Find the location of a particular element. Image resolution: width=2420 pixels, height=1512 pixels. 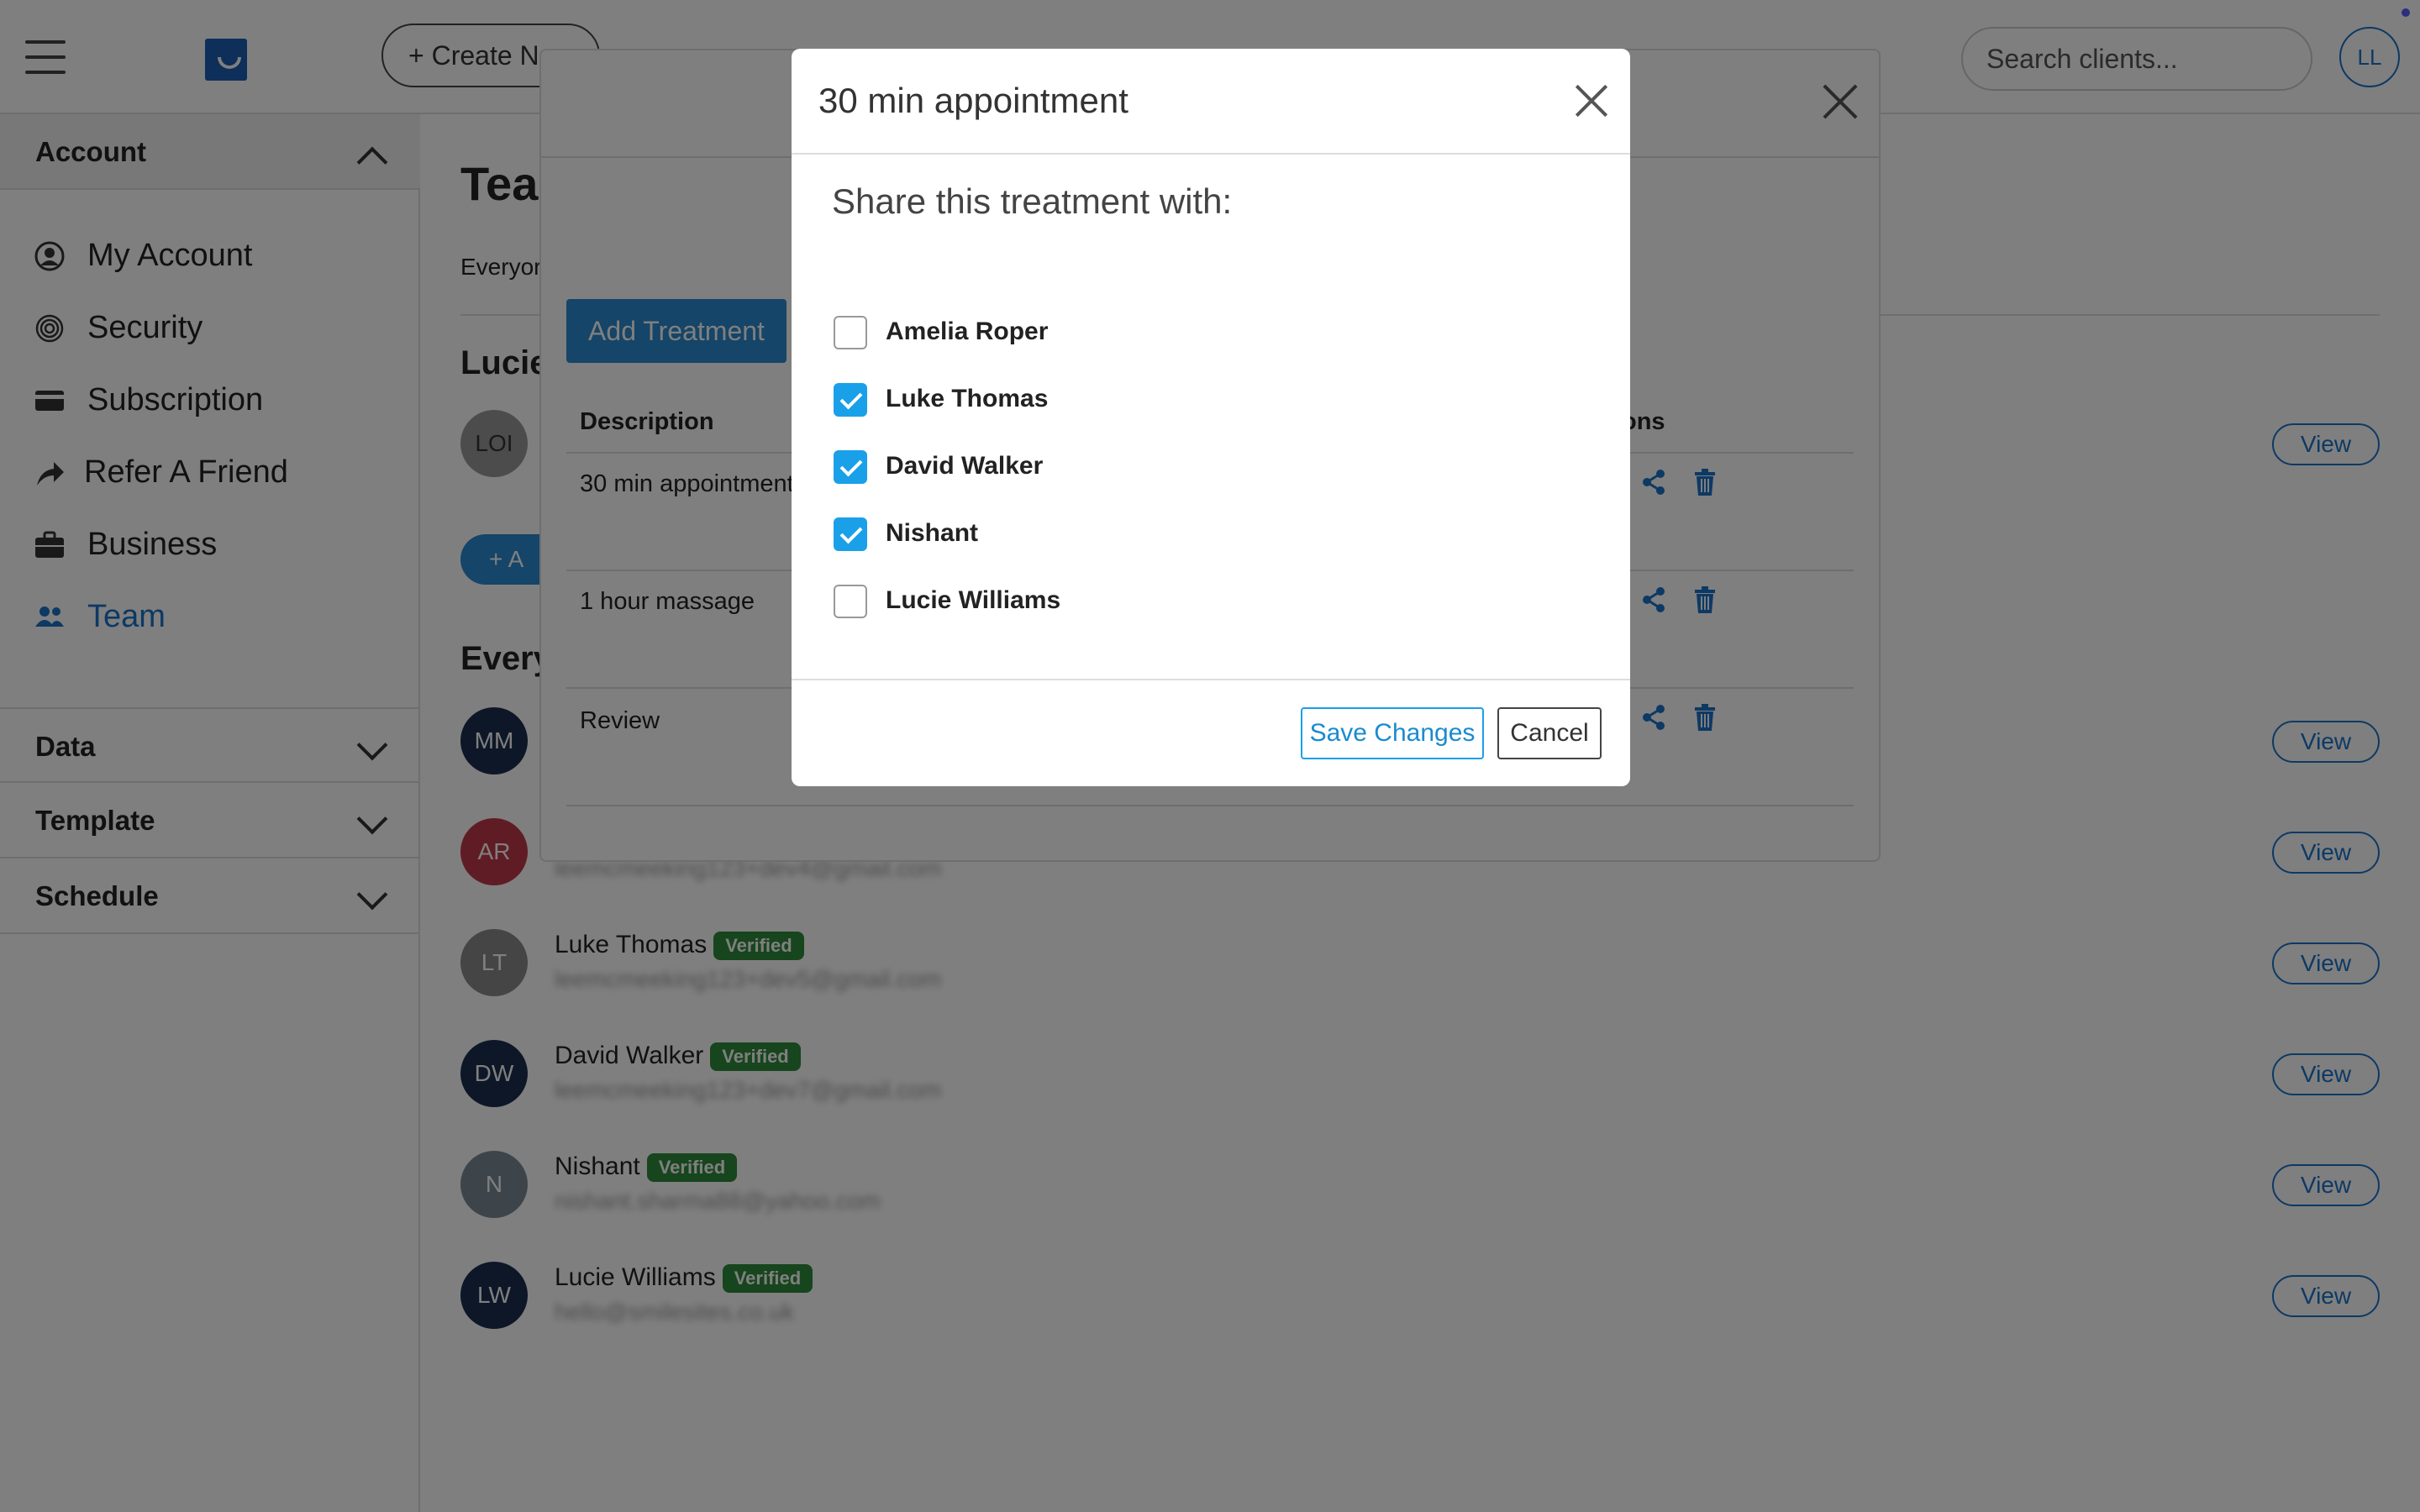

dialog-subtitle: Share this treatment with: is located at coordinates (1032, 201).